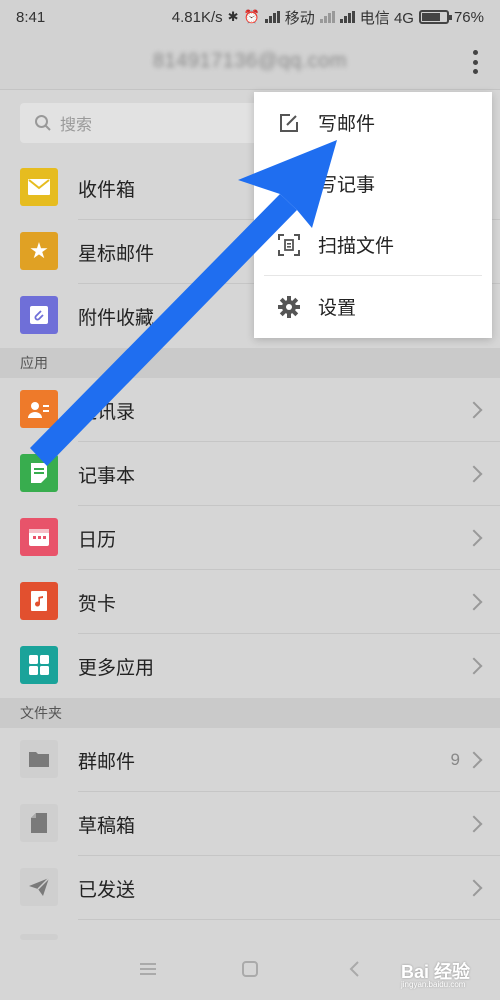 This screenshot has height=1000, width=500. What do you see at coordinates (250, 760) in the screenshot?
I see `folder-group-mail: 群邮件 9` at bounding box center [250, 760].